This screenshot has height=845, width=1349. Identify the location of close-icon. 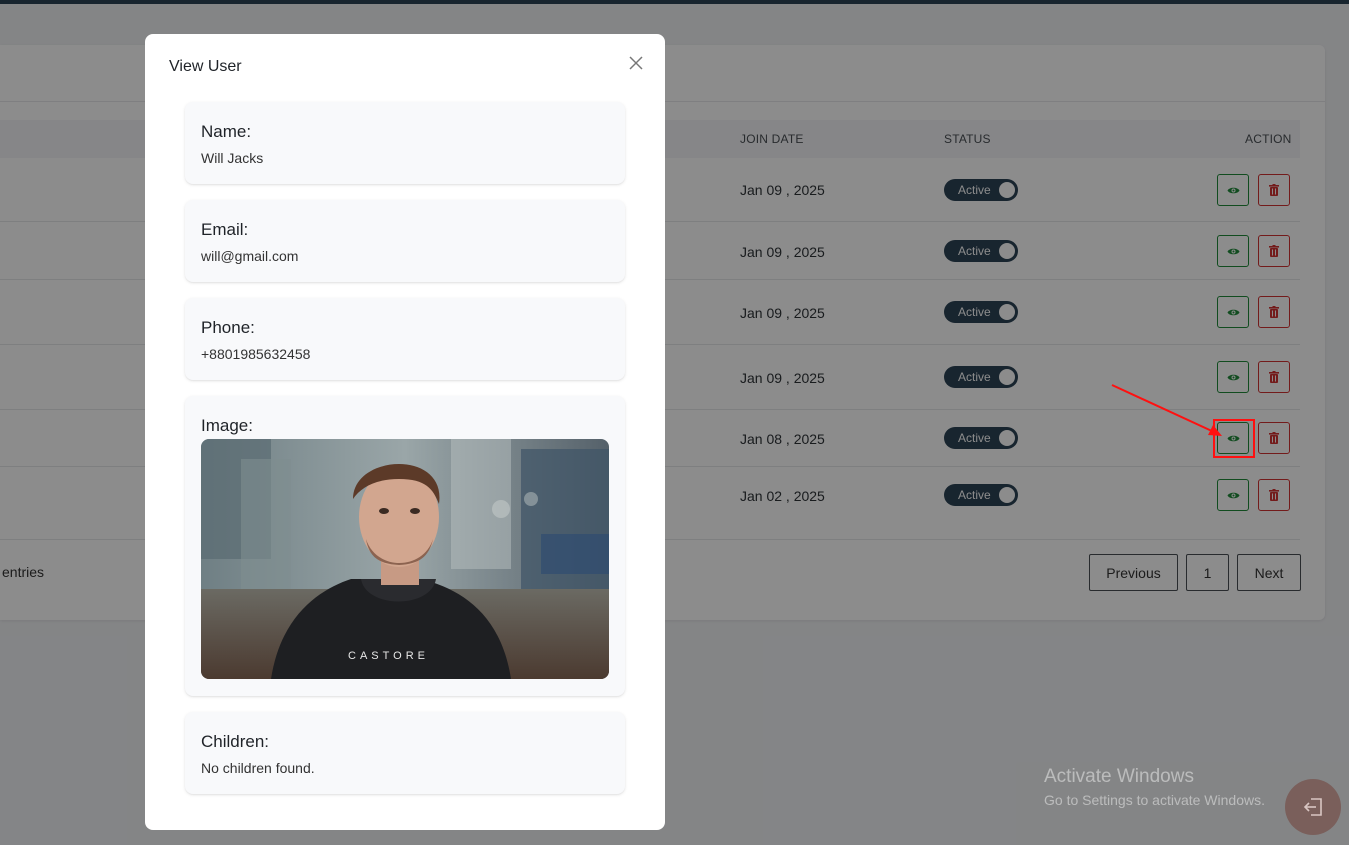
(636, 63).